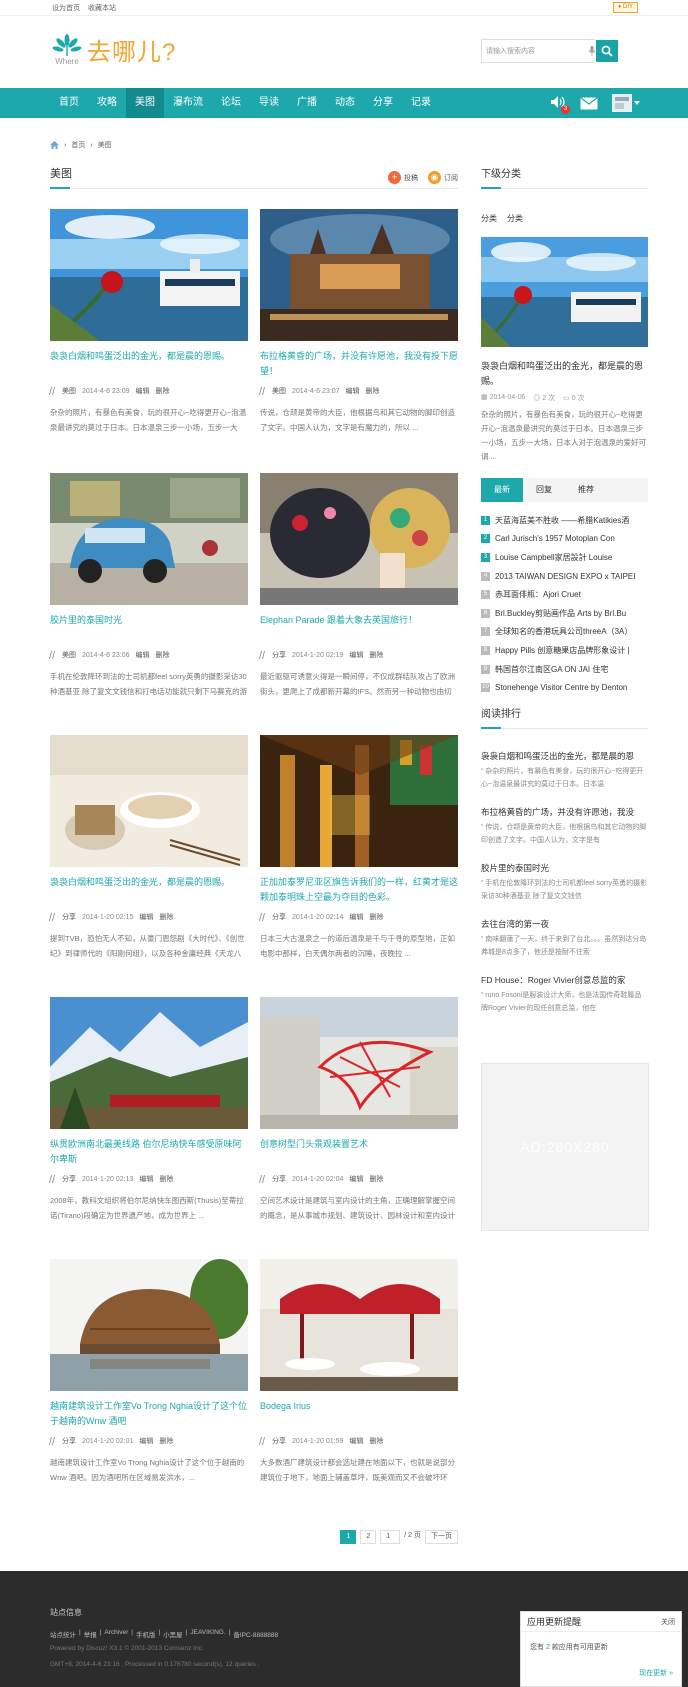  I want to click on rank-item-title: 袅袅白烟和鸣蛋泛出的金光，都是晨的恩, so click(564, 756).